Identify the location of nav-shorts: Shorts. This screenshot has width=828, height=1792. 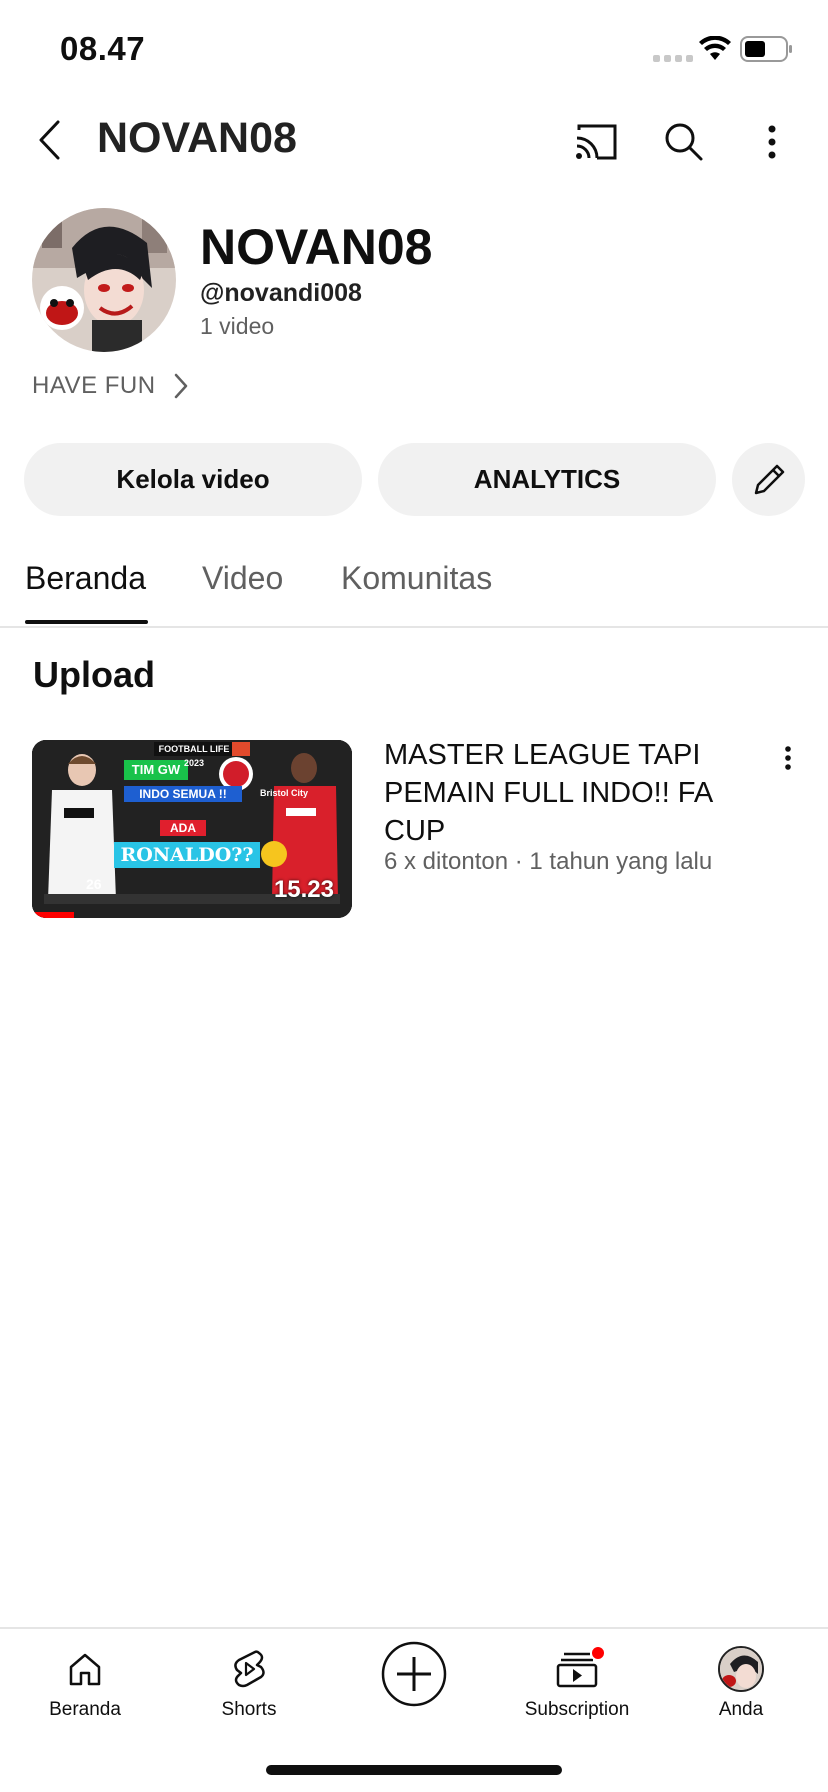
(249, 1681).